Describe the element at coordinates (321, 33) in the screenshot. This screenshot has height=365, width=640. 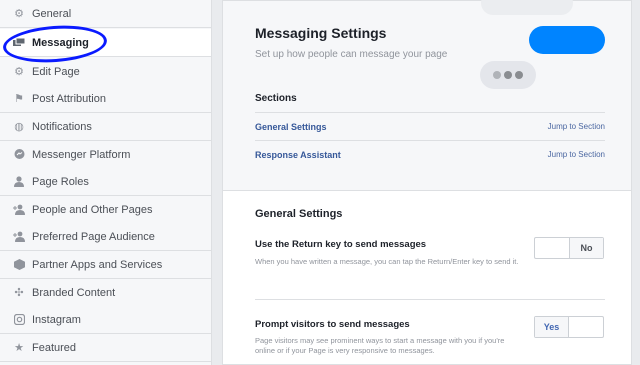
I see `page-title: Messaging Settings` at that location.